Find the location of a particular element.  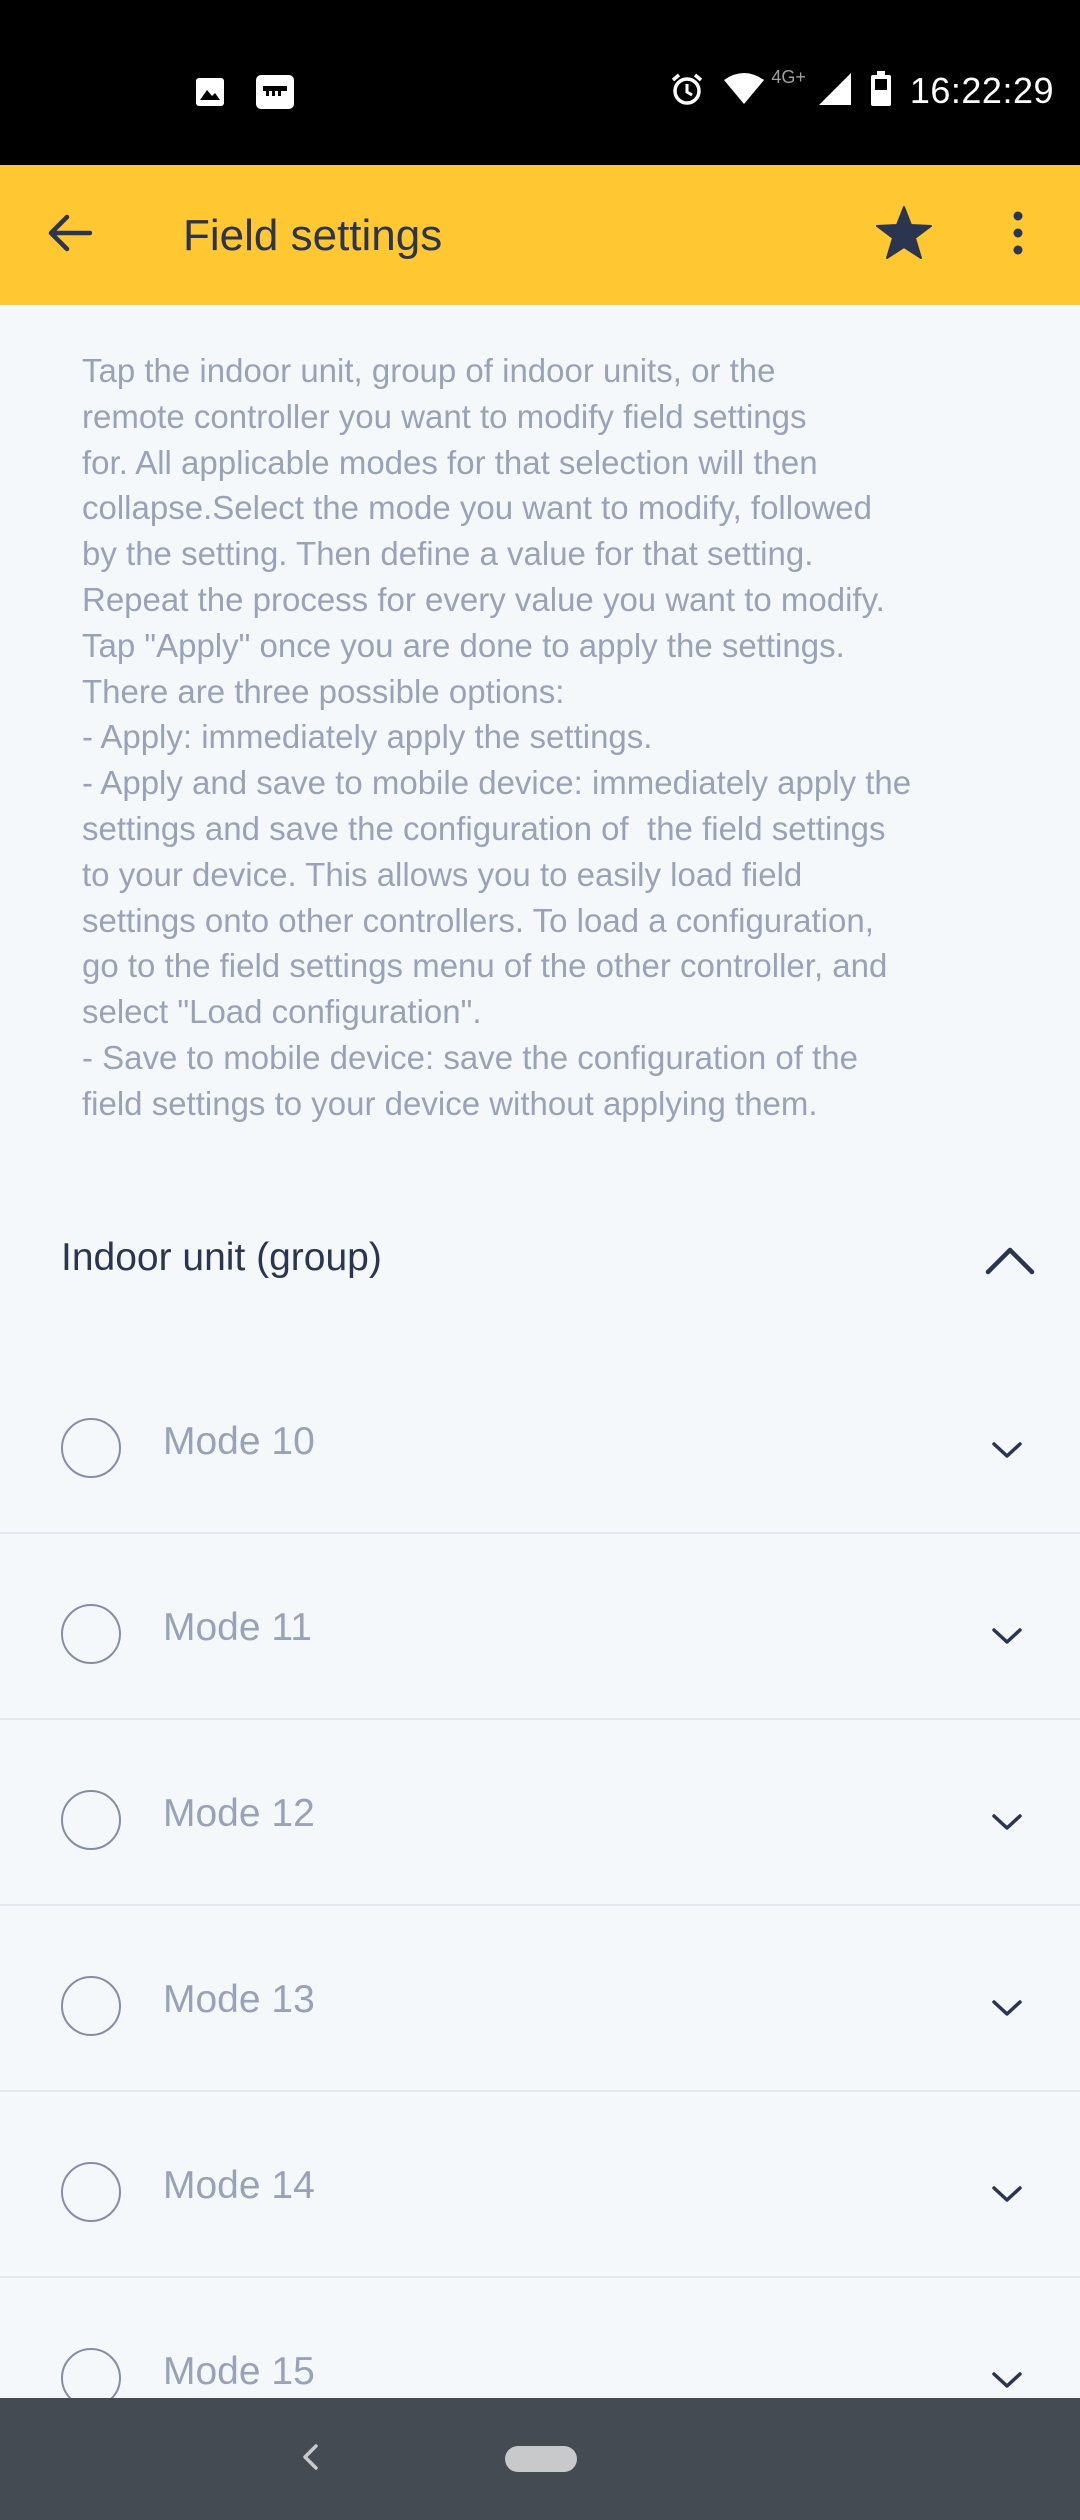

nav-home-pill is located at coordinates (541, 2459).